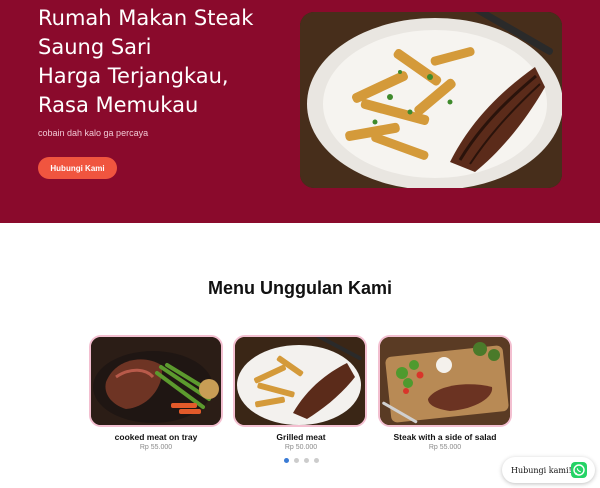 The image size is (600, 488). Describe the element at coordinates (118, 105) in the screenshot. I see `hero-title-line: Rasa Memukau` at that location.